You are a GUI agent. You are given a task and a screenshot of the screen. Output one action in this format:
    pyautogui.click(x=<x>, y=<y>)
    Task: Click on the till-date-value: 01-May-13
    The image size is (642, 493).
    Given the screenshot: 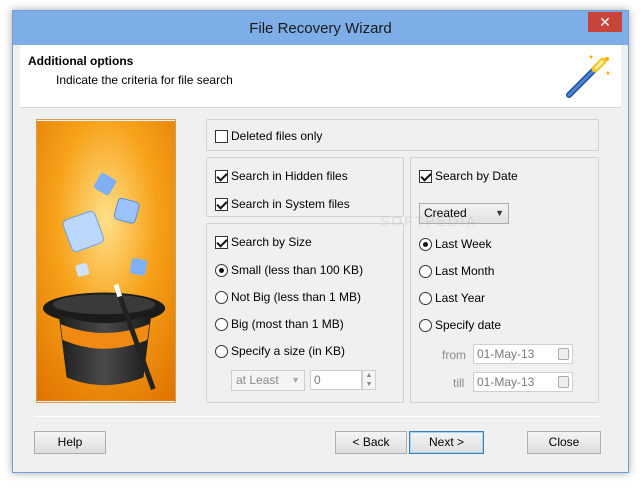 What is the action you would take?
    pyautogui.click(x=506, y=382)
    